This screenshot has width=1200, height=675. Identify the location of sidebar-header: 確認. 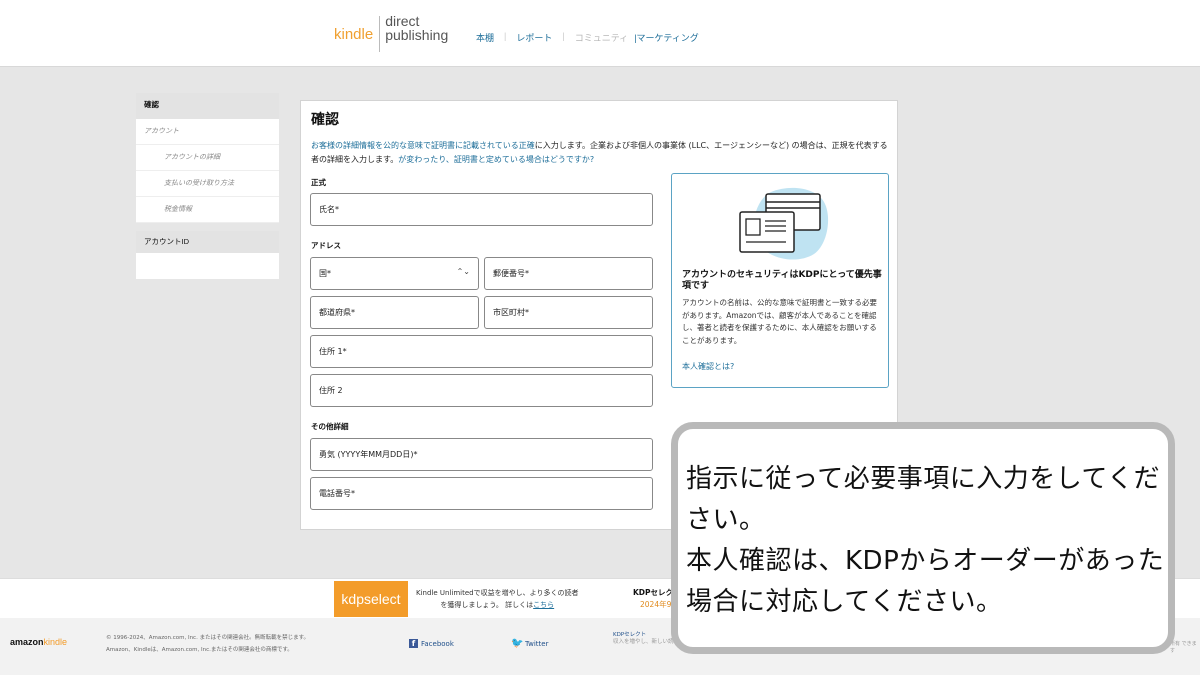
(207, 106).